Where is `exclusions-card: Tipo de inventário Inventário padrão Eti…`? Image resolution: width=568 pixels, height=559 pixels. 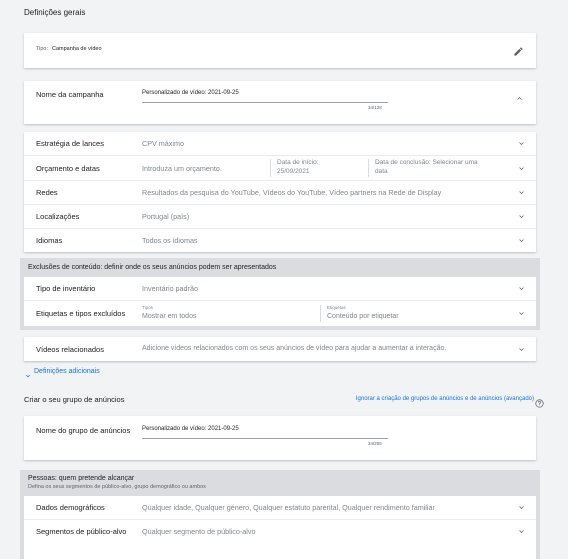 exclusions-card: Tipo de inventário Inventário padrão Eti… is located at coordinates (280, 301).